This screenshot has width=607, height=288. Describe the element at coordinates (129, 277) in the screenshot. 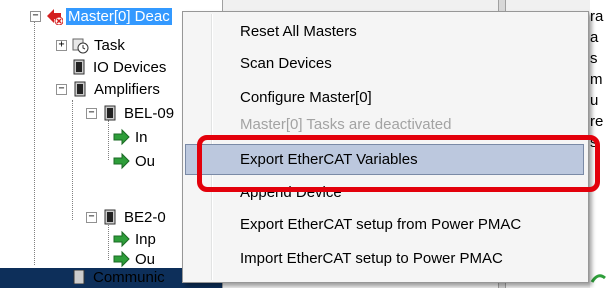

I see `tree-item-label: Communic` at that location.